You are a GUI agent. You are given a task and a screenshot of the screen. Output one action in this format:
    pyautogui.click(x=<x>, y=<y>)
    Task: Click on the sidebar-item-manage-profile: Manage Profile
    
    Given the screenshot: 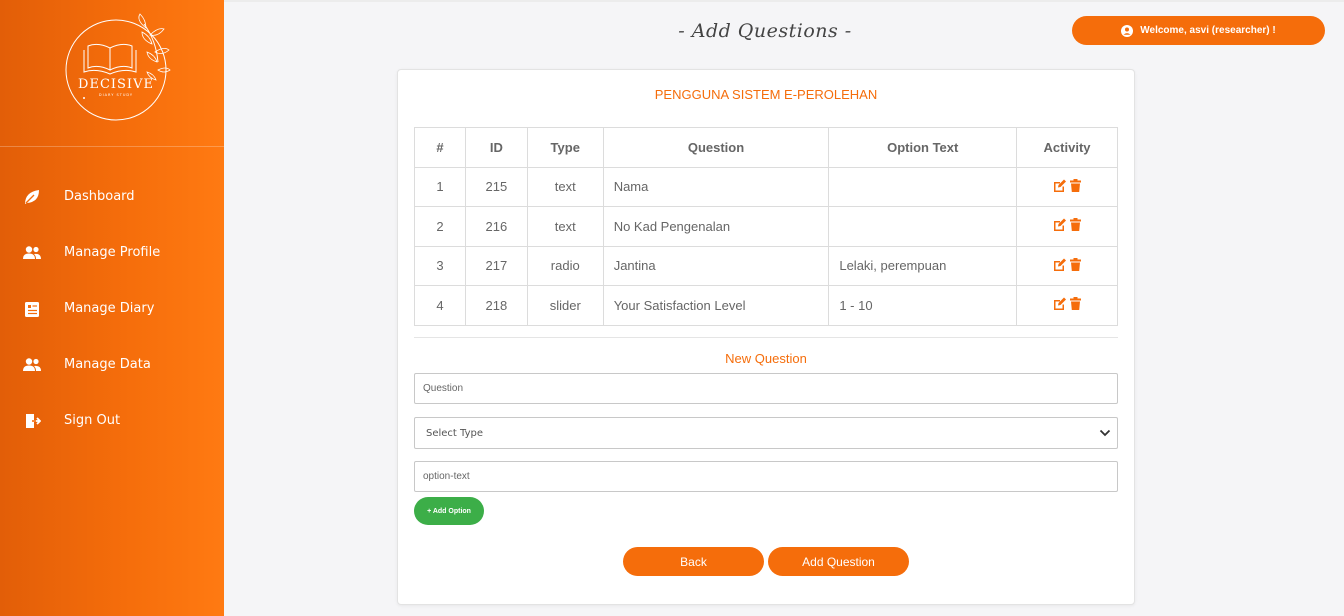 What is the action you would take?
    pyautogui.click(x=112, y=253)
    